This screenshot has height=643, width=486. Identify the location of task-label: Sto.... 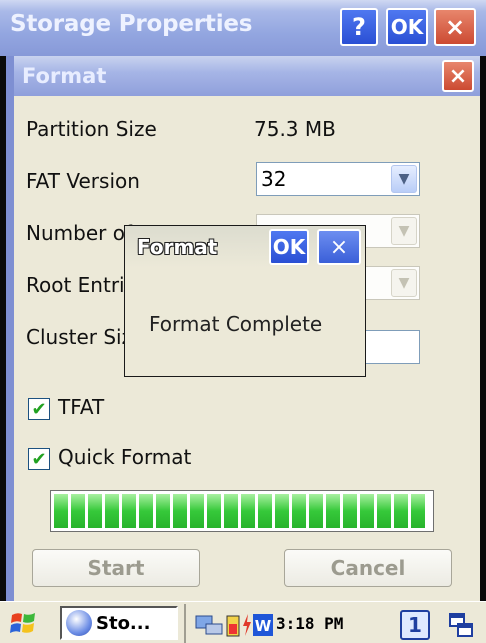
(123, 623).